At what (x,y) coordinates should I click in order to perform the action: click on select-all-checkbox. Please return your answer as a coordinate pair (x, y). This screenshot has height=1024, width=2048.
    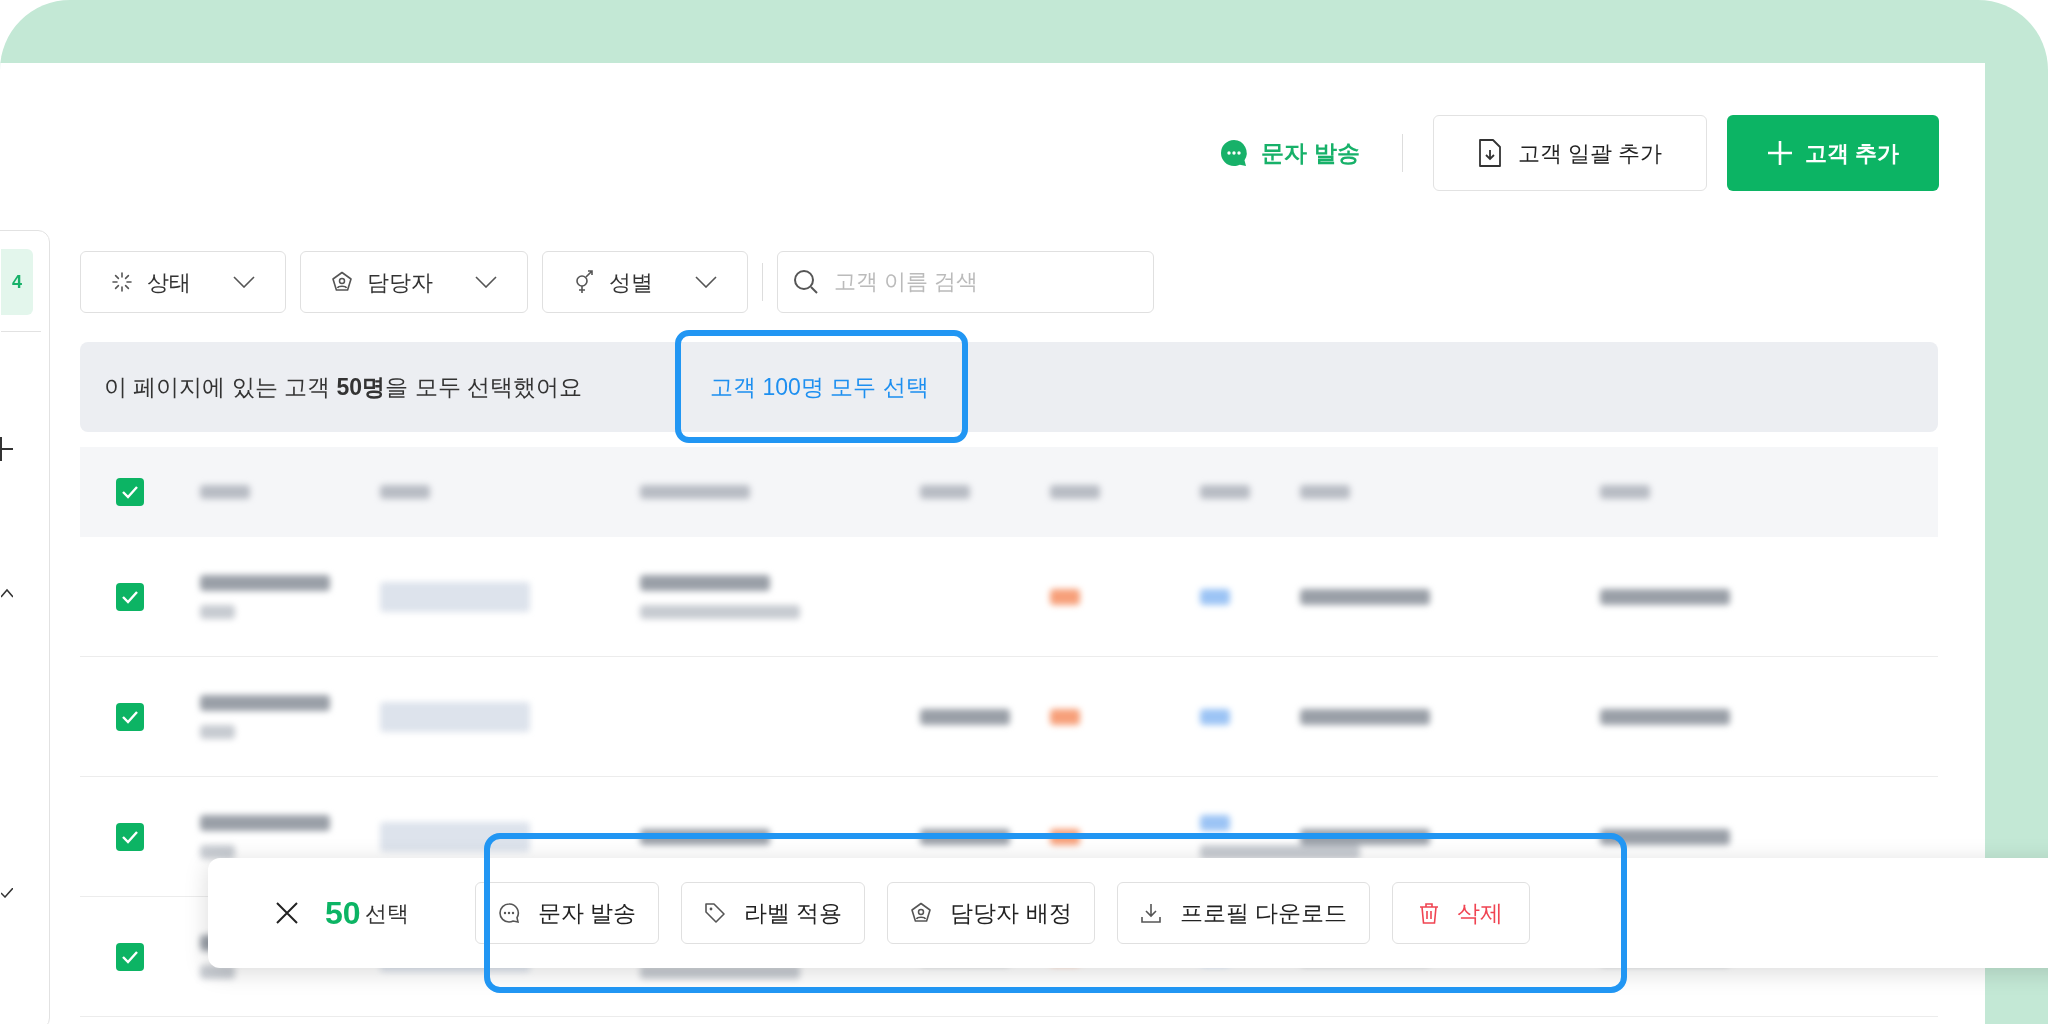
    Looking at the image, I should click on (130, 492).